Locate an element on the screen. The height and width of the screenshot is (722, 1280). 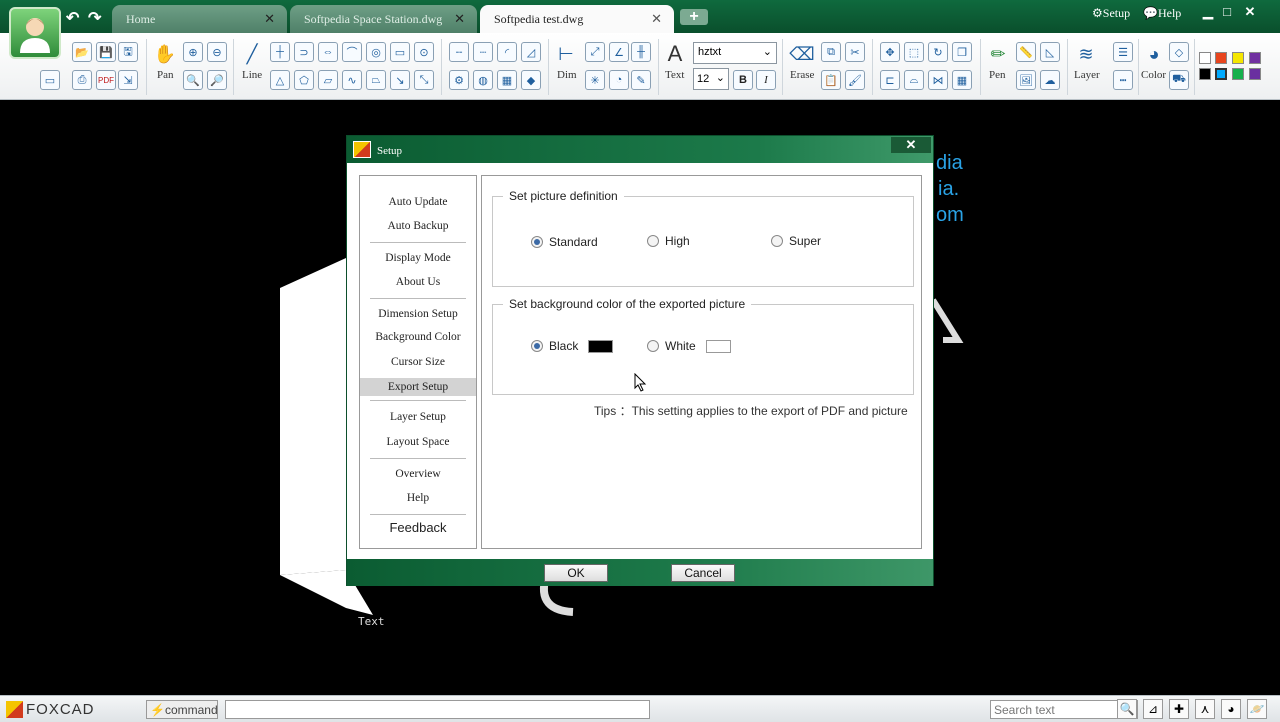
copy-icon: ⧉ is located at coordinates (831, 52).